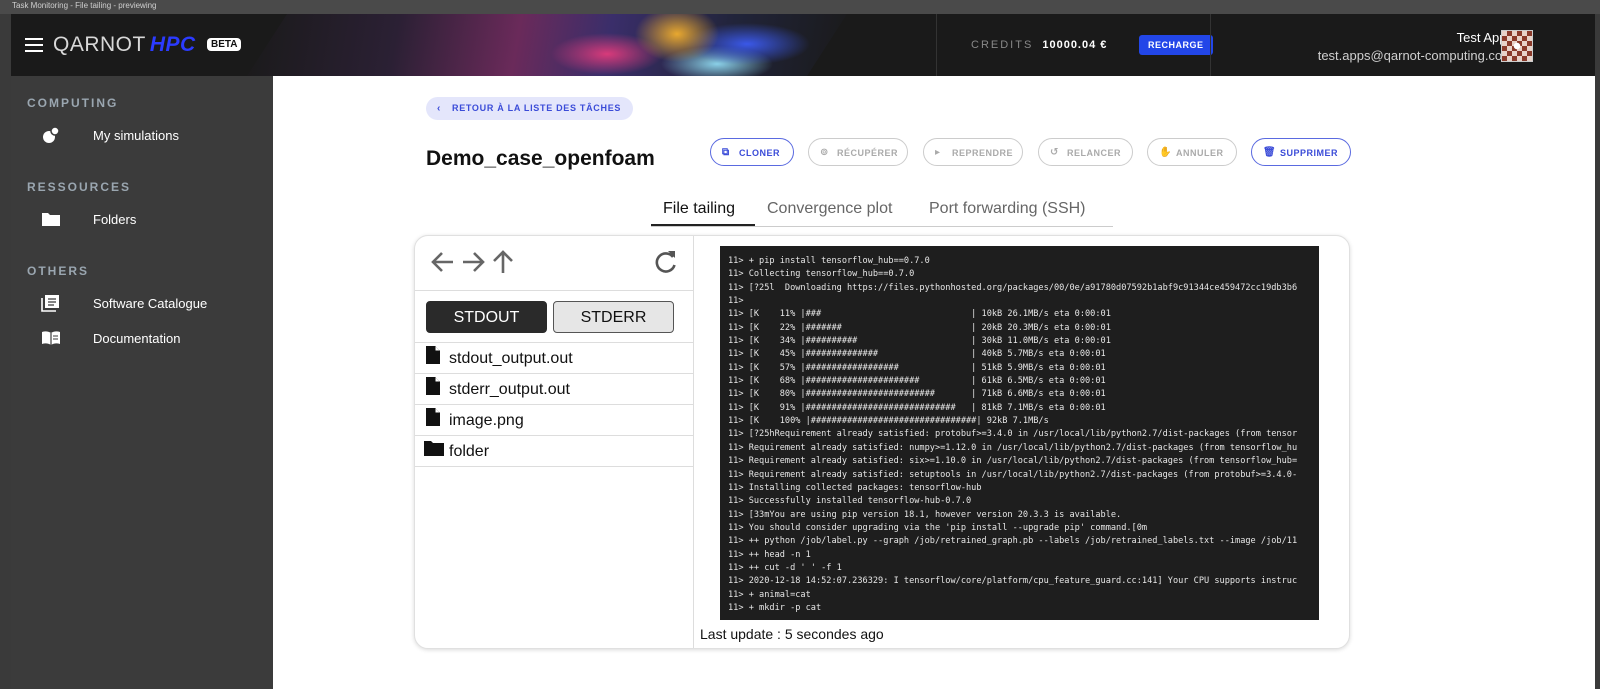  Describe the element at coordinates (1415, 55) in the screenshot. I see `user-email: test.apps@qarnot-computing.com` at that location.